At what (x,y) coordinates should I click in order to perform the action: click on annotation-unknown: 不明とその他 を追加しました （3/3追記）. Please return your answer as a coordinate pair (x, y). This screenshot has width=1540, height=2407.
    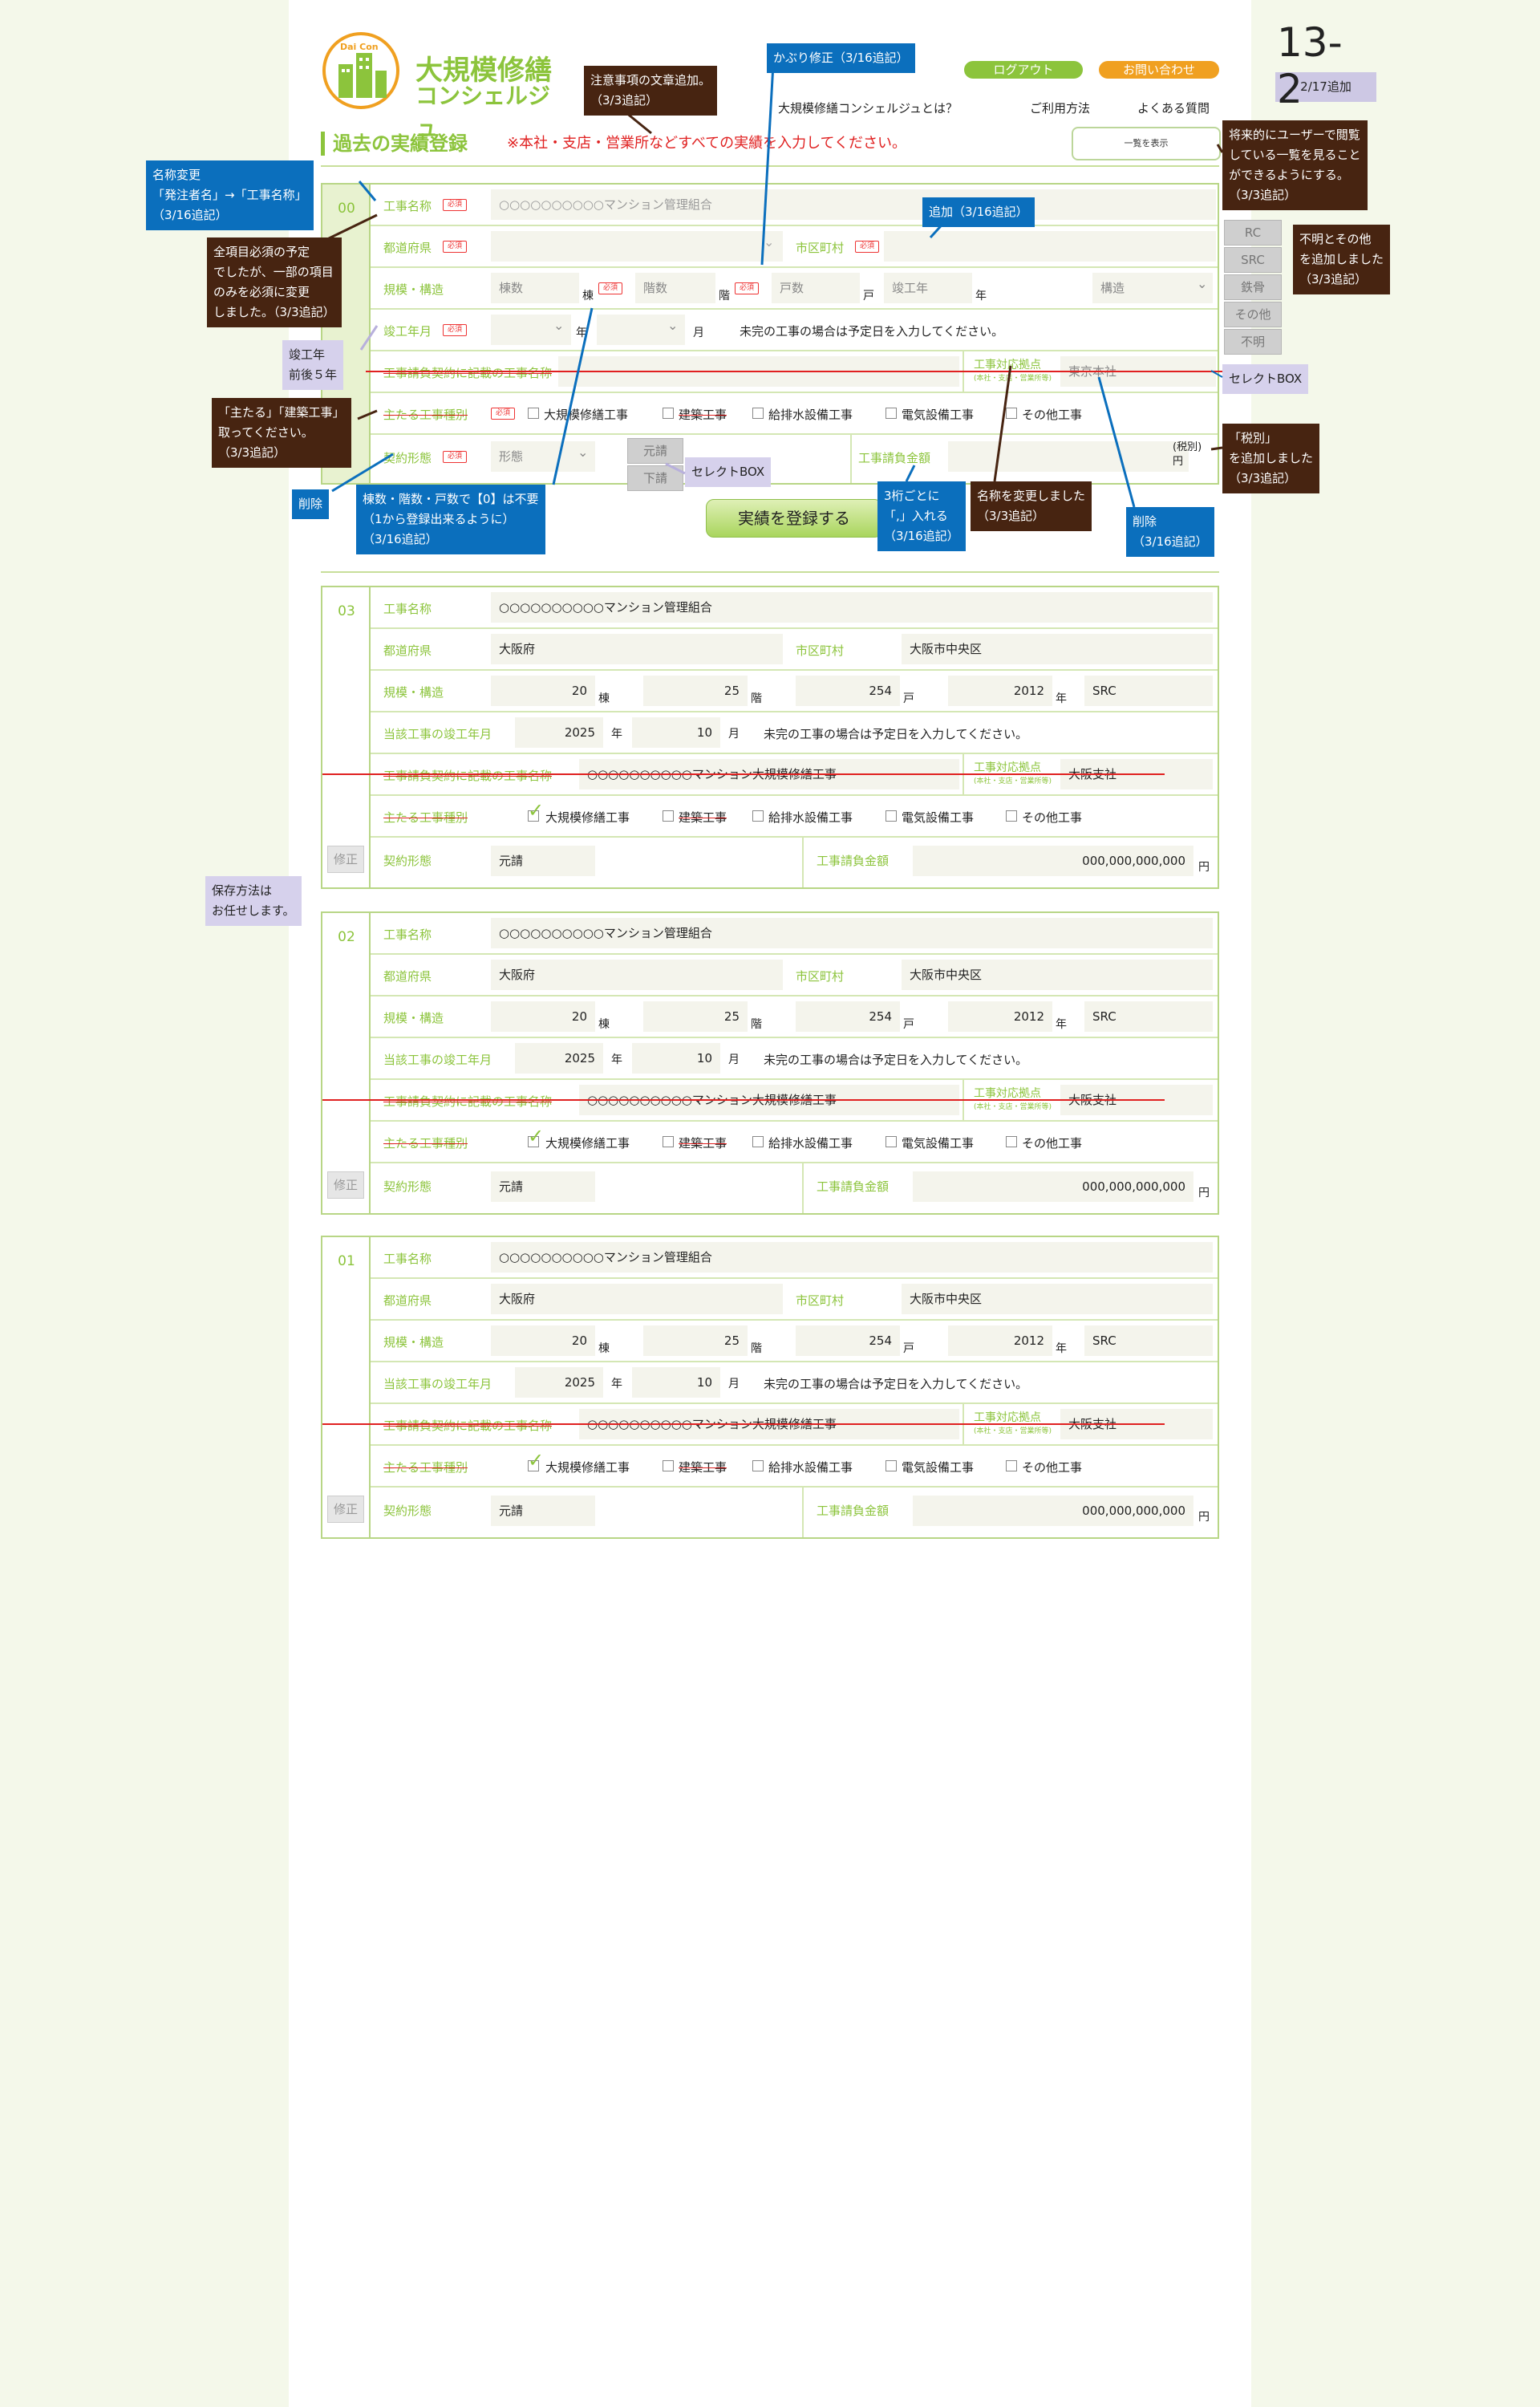
    Looking at the image, I should click on (1342, 259).